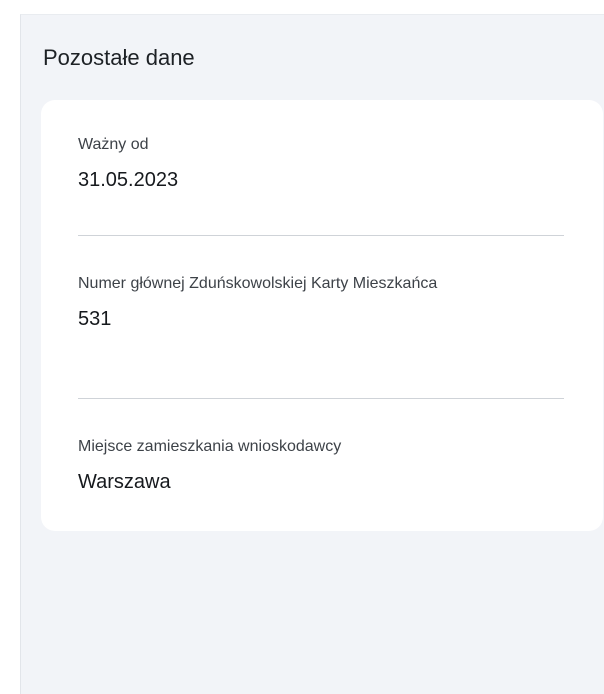 This screenshot has height=694, width=604. Describe the element at coordinates (95, 319) in the screenshot. I see `field-value-card-number: 531` at that location.